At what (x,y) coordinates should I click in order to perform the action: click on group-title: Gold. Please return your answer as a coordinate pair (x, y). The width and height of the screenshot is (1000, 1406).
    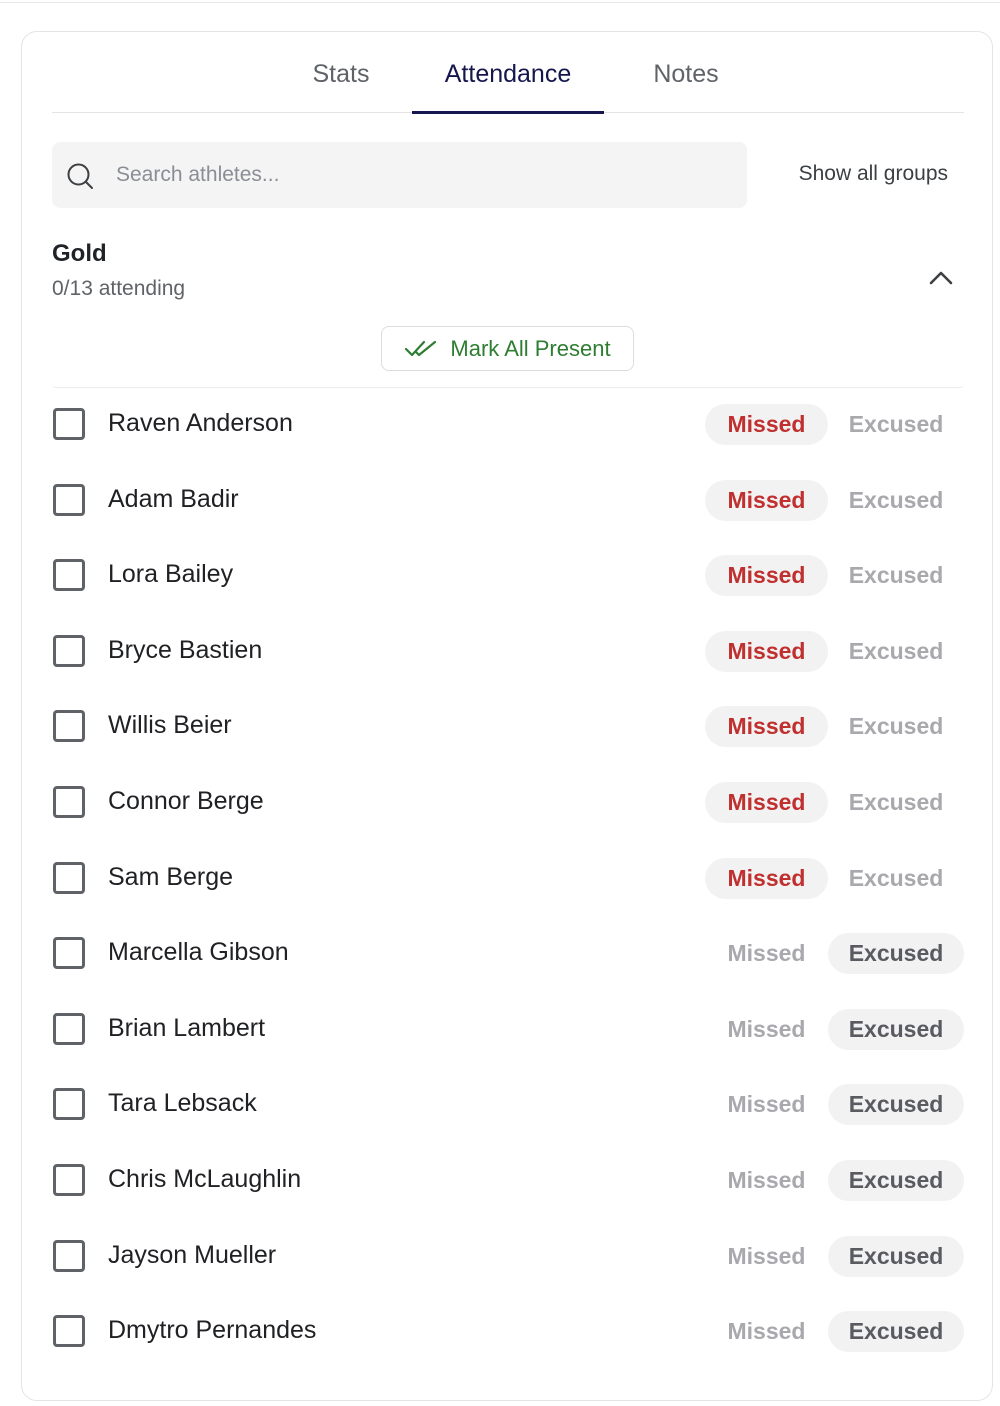
    Looking at the image, I should click on (79, 253).